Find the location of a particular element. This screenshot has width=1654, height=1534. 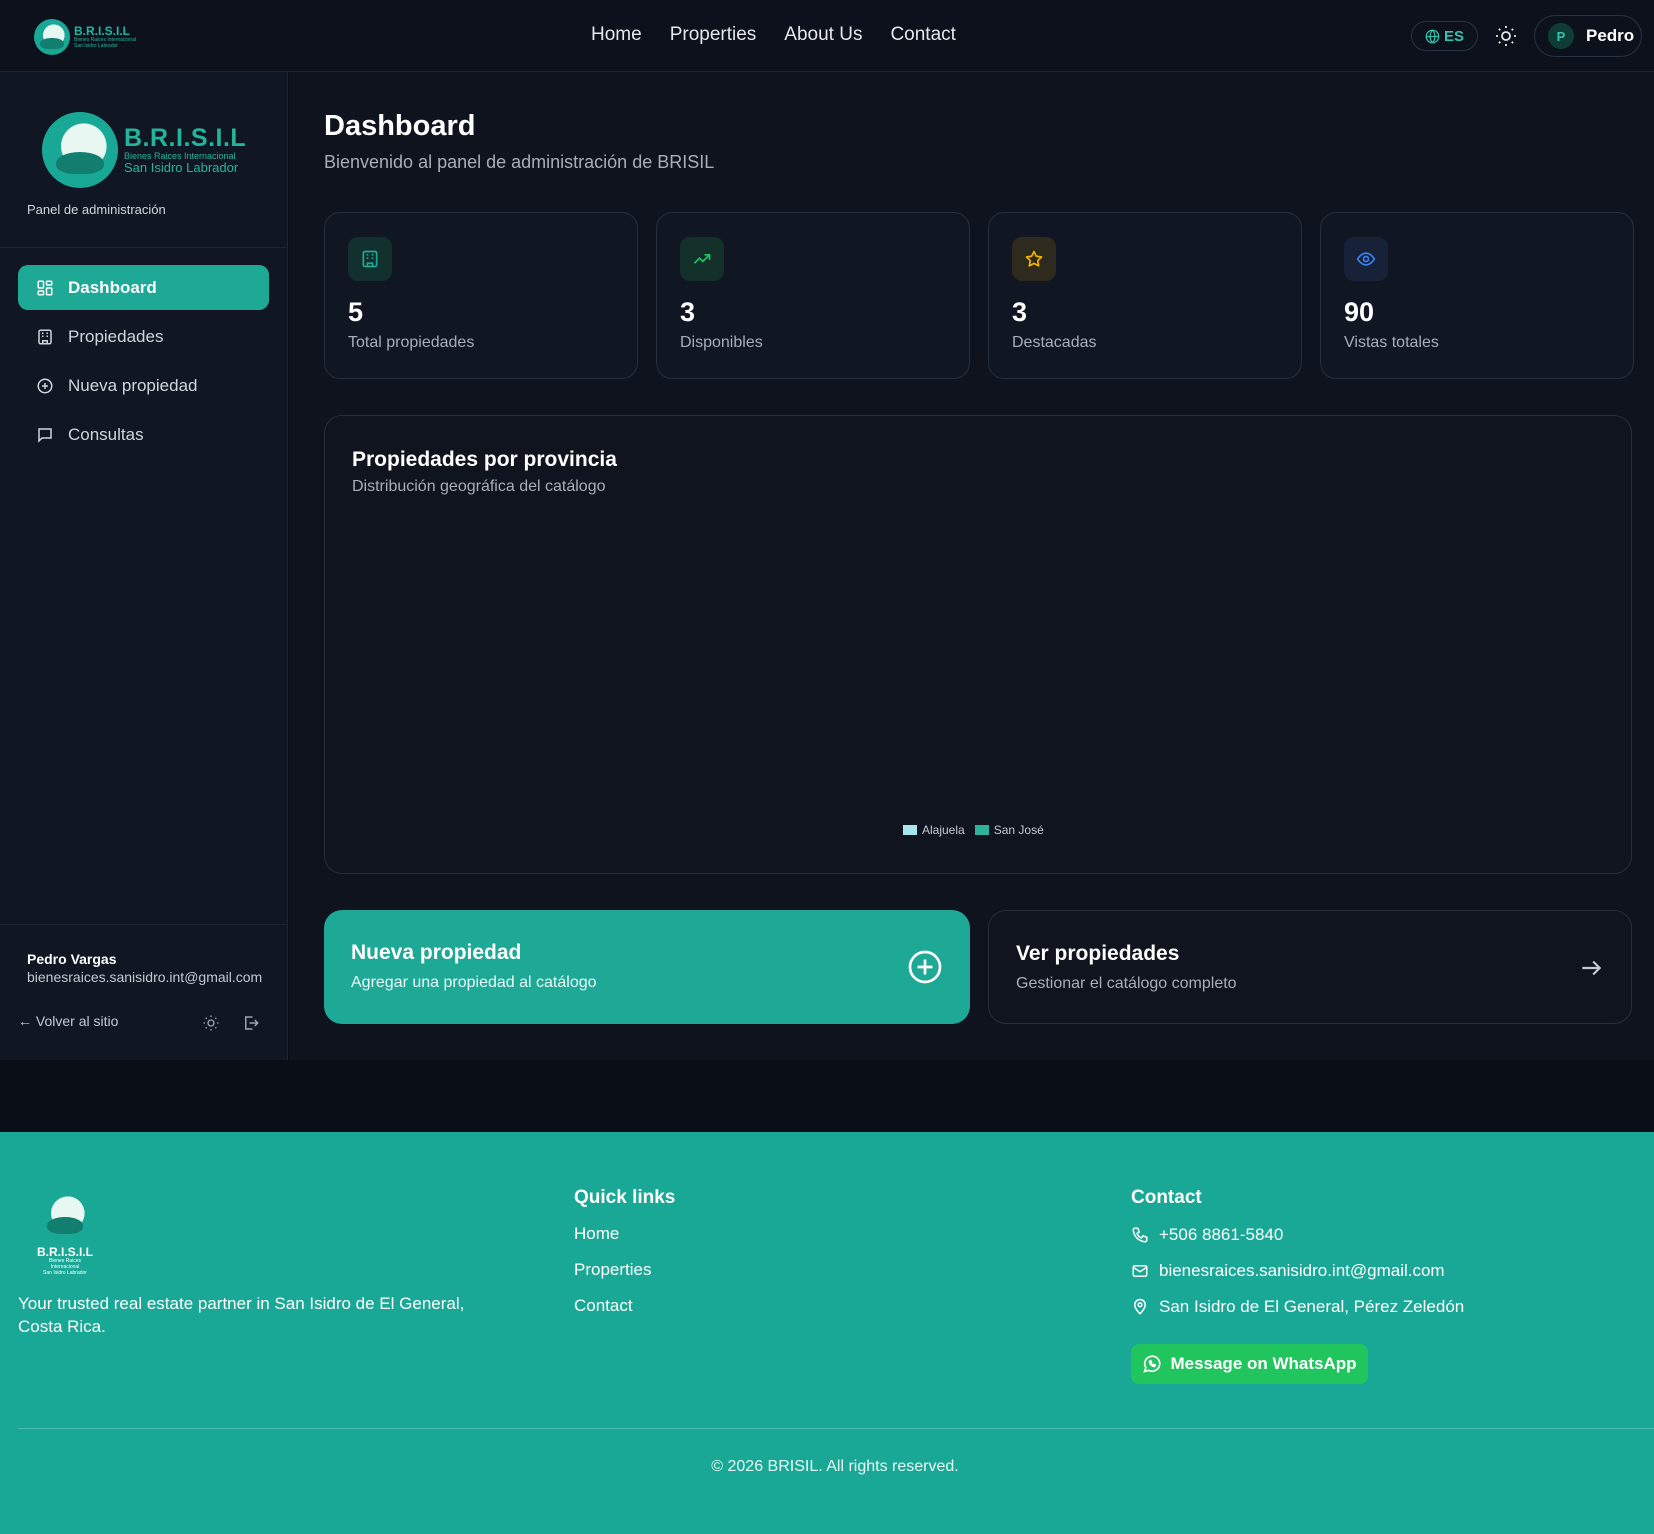

sidebar-item-label: Propiedades is located at coordinates (116, 336).